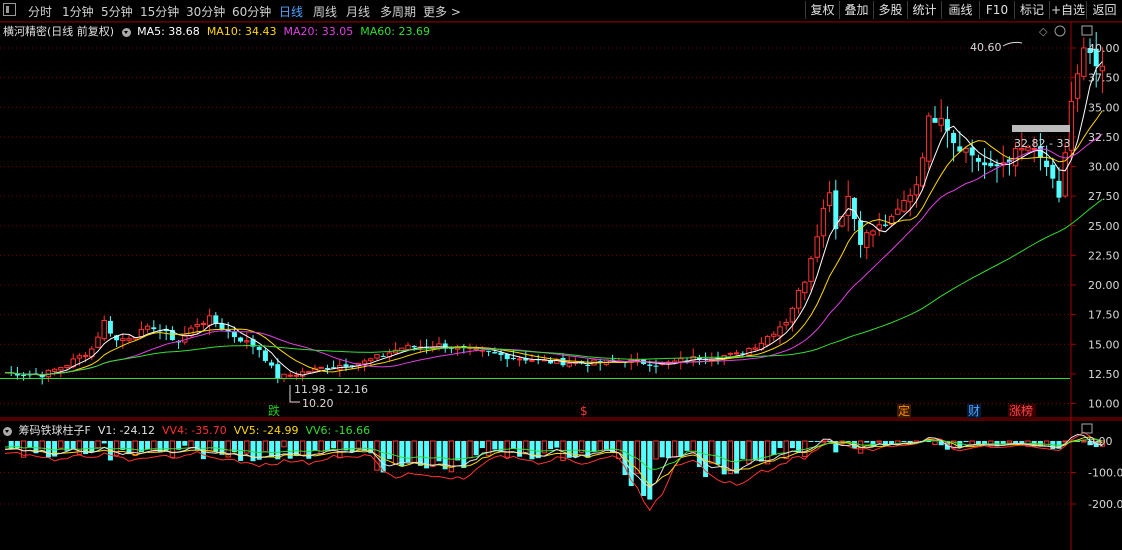  I want to click on panel-settings-icon, so click(1087, 30).